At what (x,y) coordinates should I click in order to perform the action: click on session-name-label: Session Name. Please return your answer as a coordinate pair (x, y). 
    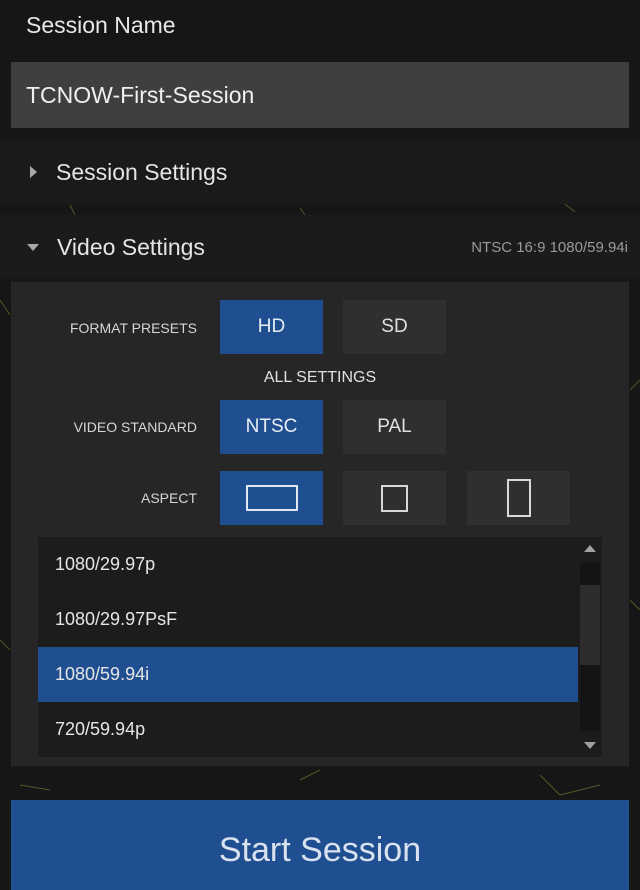
    Looking at the image, I should click on (101, 25).